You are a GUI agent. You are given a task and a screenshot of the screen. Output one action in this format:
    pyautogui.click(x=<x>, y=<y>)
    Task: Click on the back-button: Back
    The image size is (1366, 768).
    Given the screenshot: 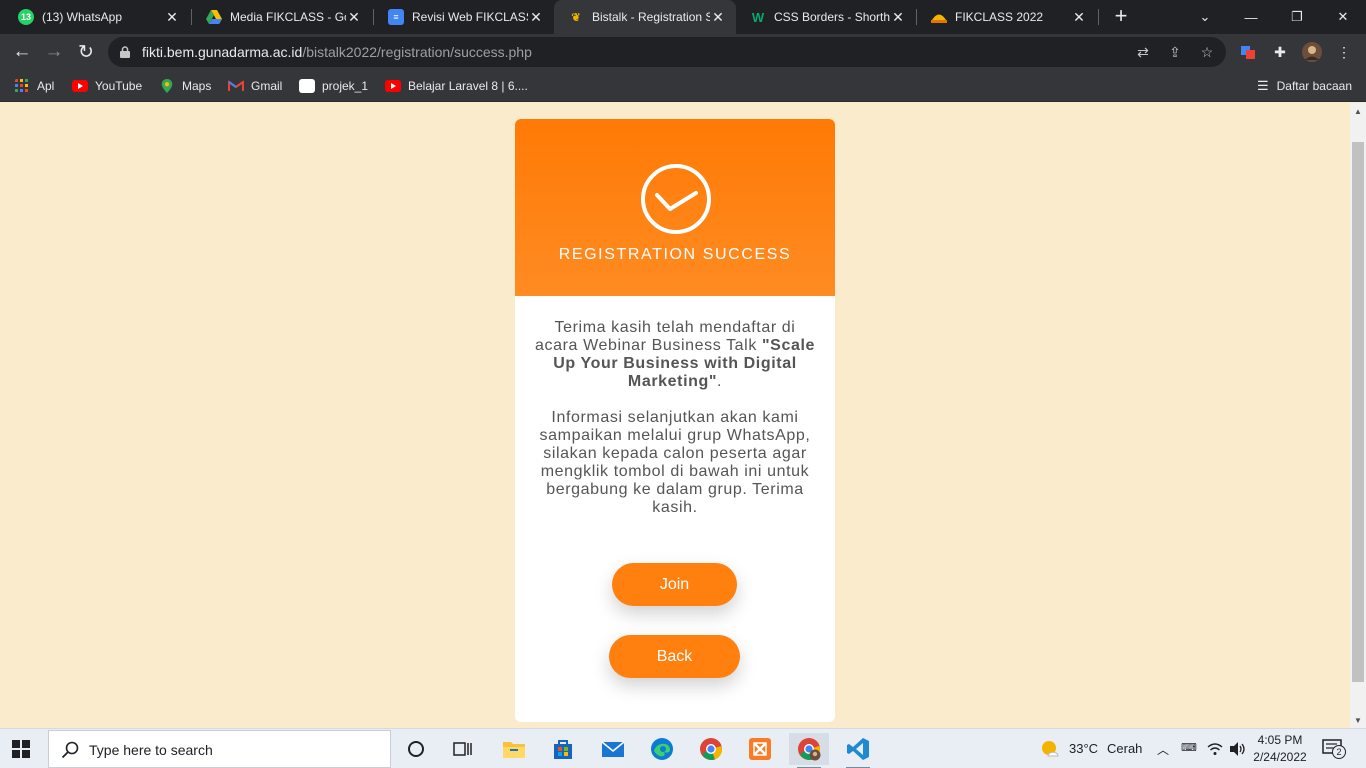 What is the action you would take?
    pyautogui.click(x=674, y=656)
    